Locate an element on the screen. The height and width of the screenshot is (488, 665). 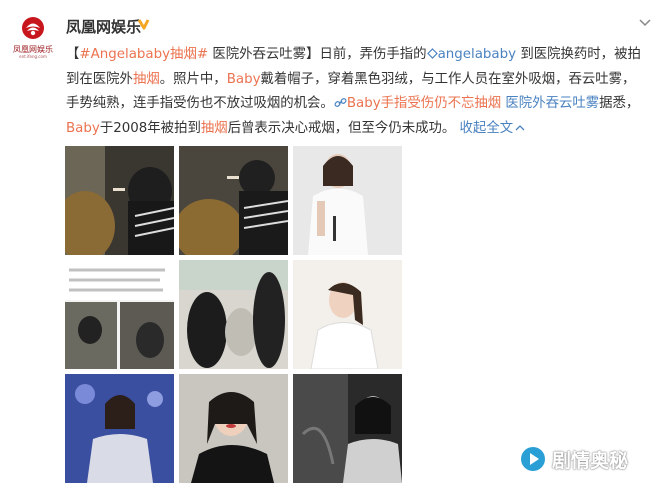
bracket-open: 【 is located at coordinates (73, 54).